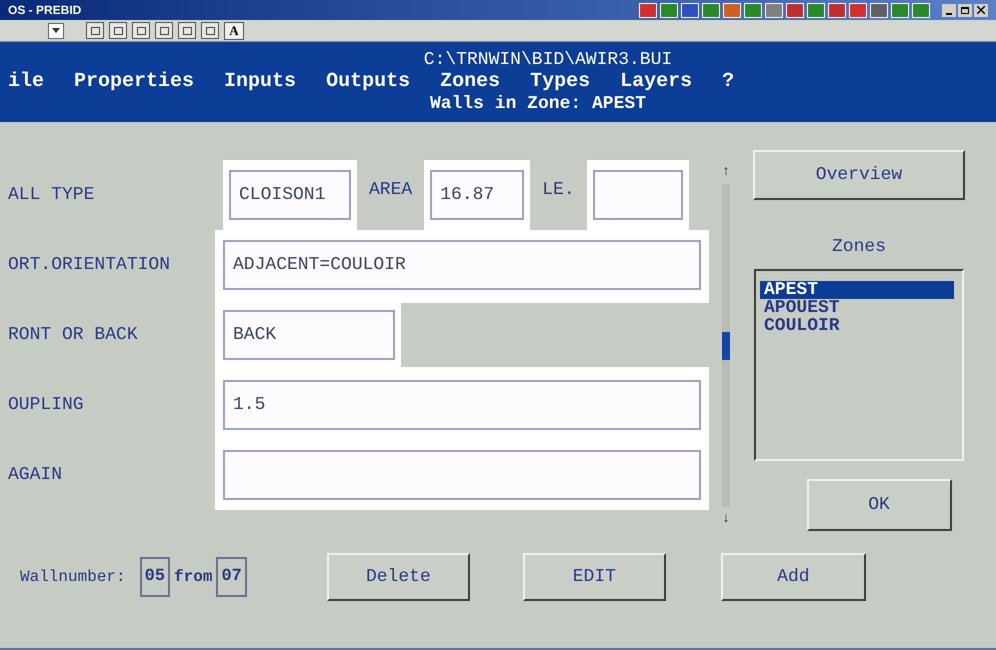 The image size is (996, 650). What do you see at coordinates (234, 31) in the screenshot?
I see `font-button: A` at bounding box center [234, 31].